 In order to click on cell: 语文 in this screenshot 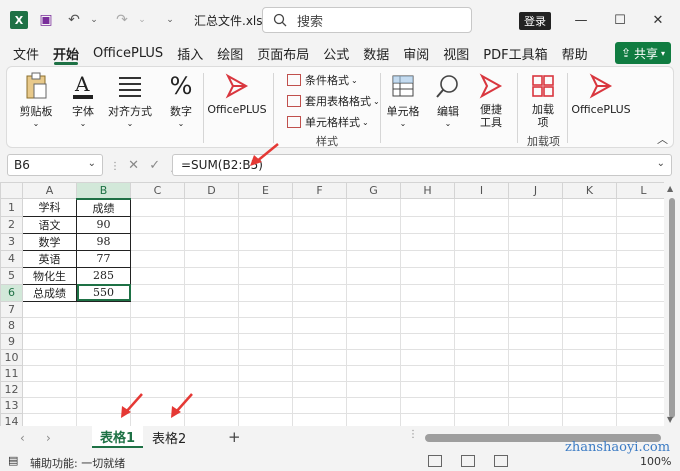, I will do `click(49, 224)`.